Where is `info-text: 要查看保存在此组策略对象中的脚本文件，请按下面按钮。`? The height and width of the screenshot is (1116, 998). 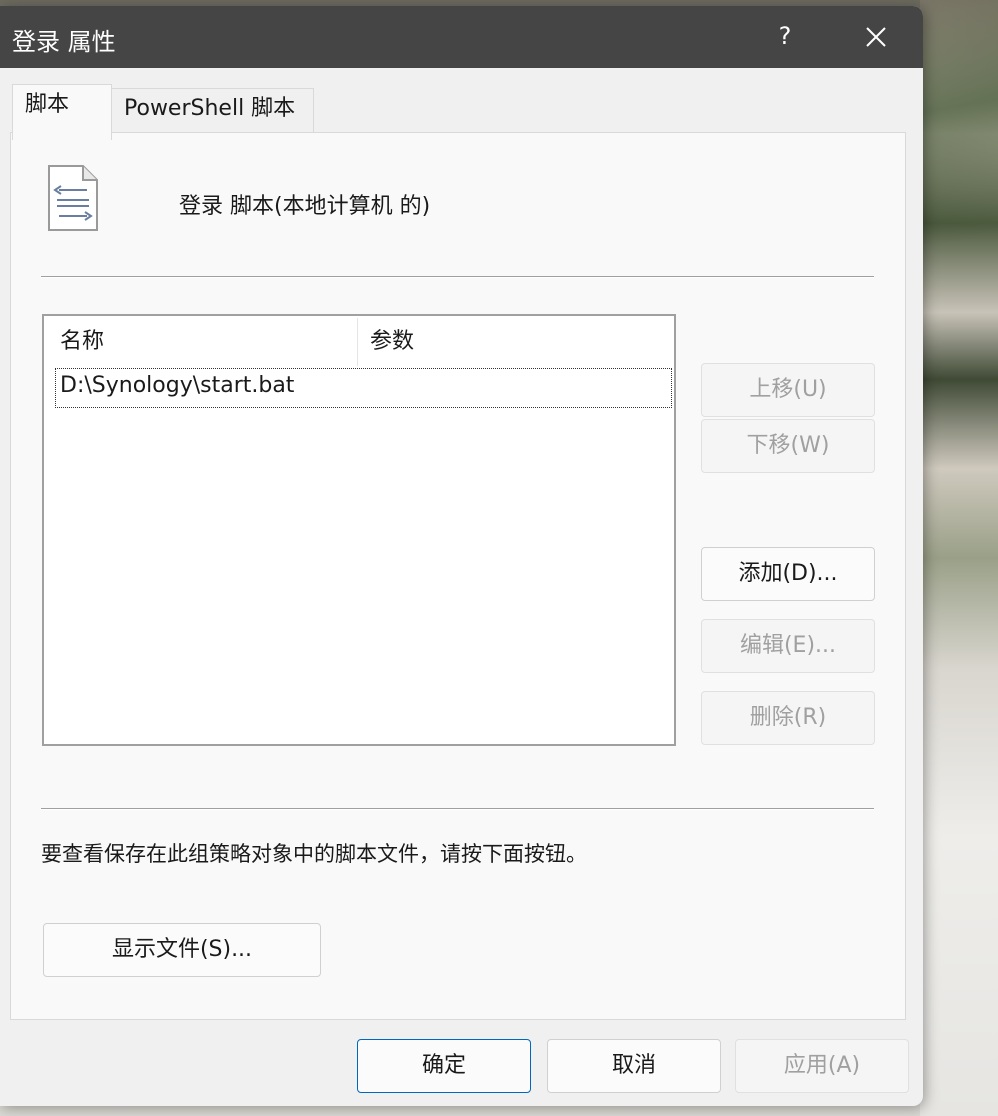
info-text: 要查看保存在此组策略对象中的脚本文件，请按下面按钮。 is located at coordinates (314, 854).